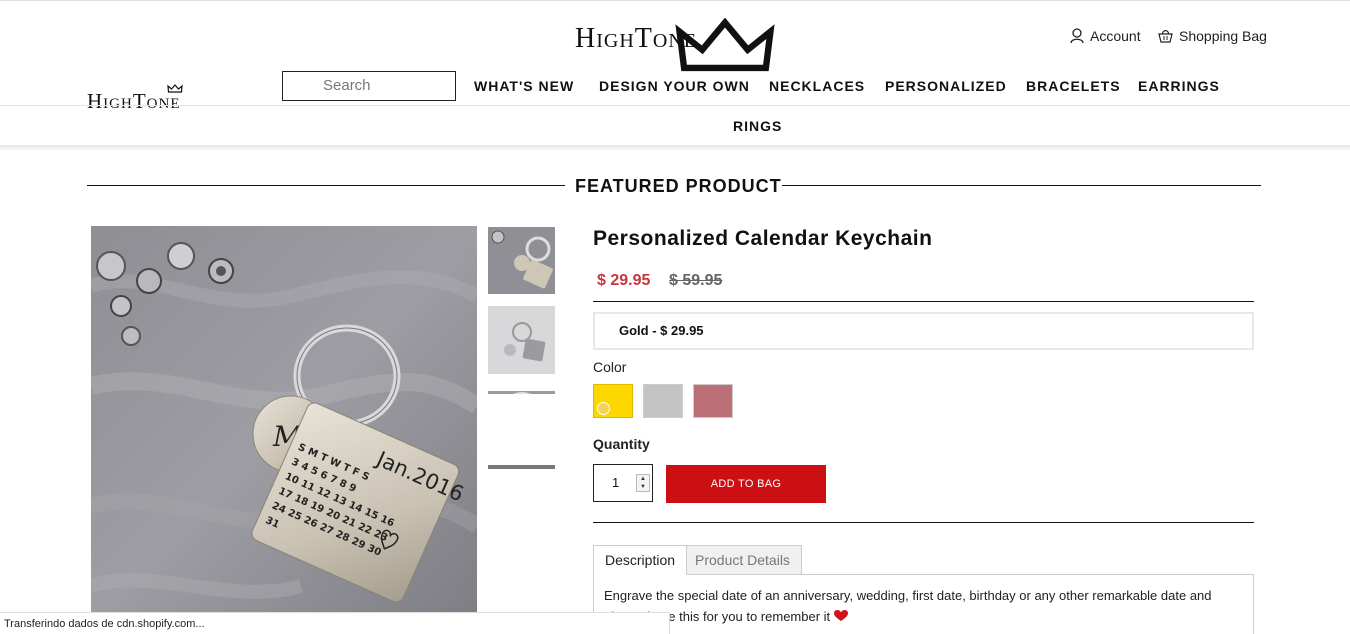 Image resolution: width=1350 pixels, height=634 pixels. Describe the element at coordinates (1073, 86) in the screenshot. I see `nav-item-bracelets: BRACELETS` at that location.